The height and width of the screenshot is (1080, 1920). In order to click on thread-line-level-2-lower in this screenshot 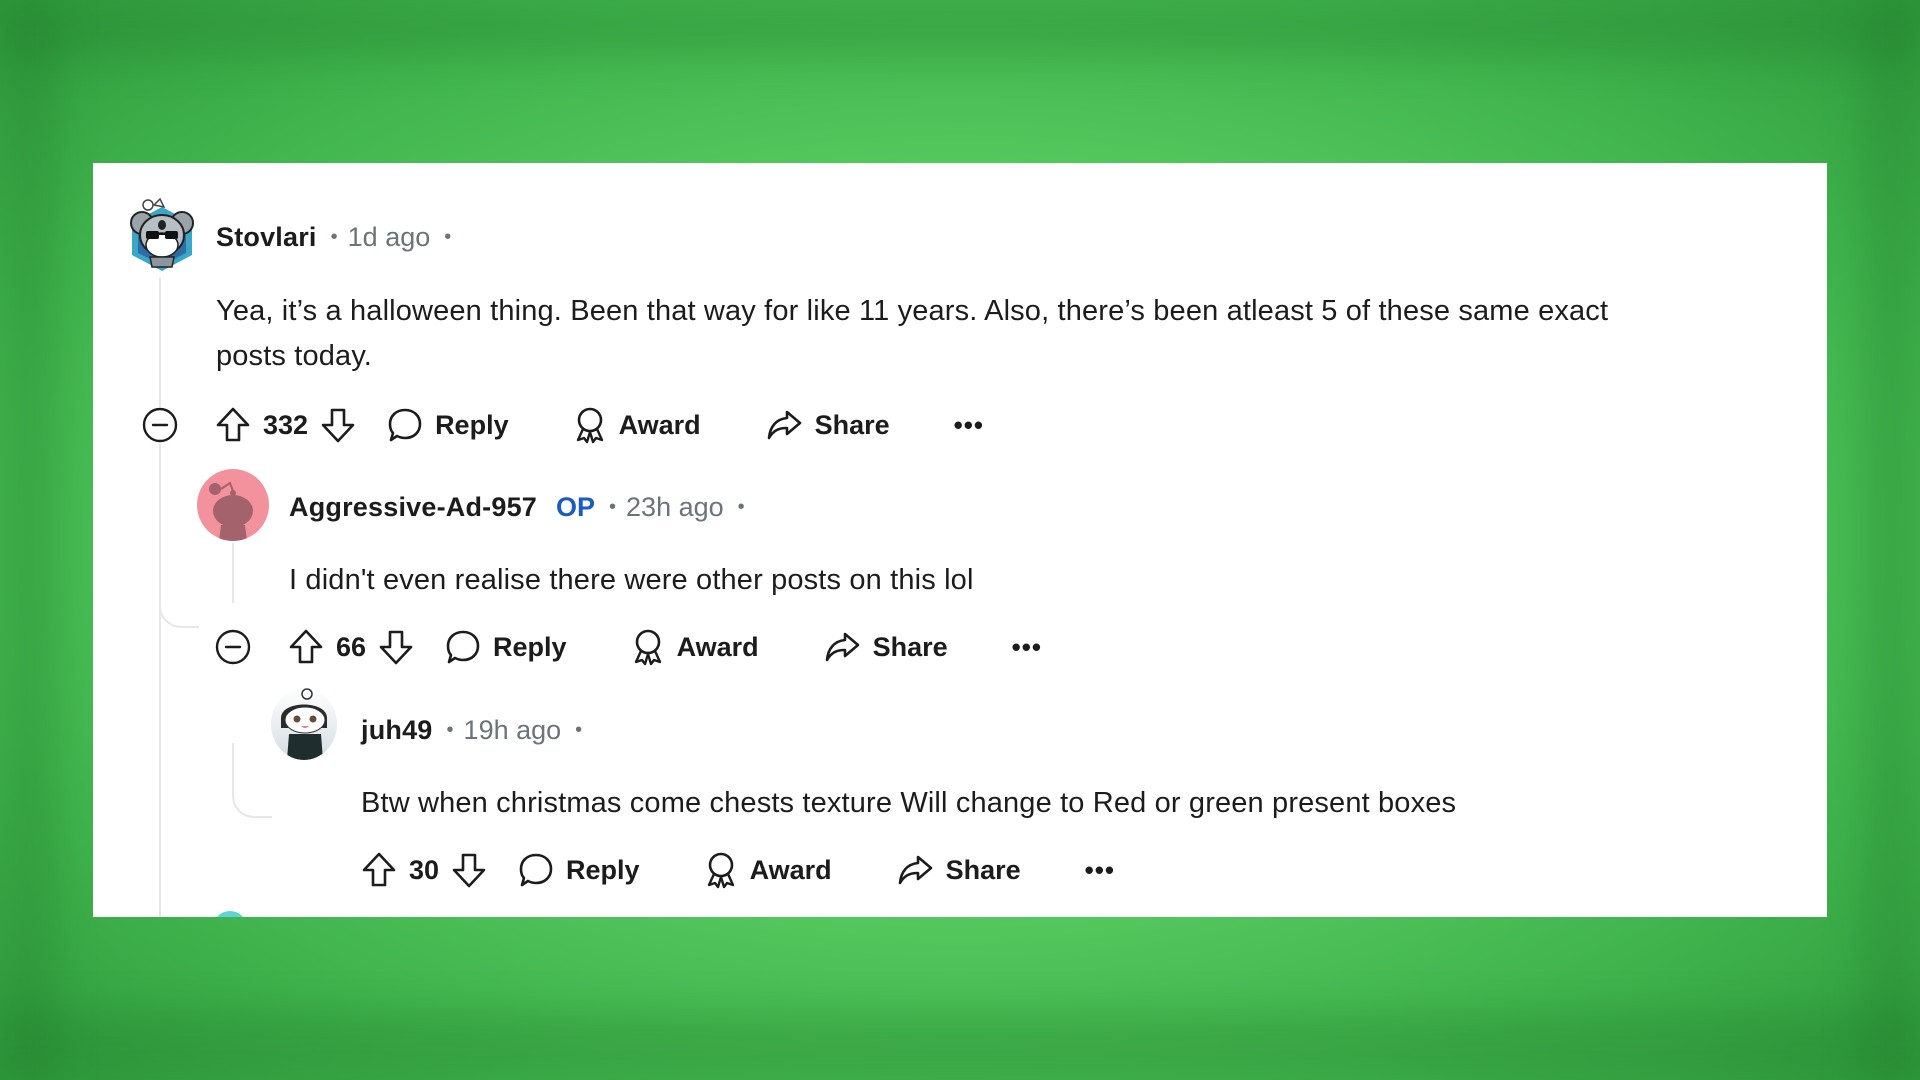, I will do `click(233, 759)`.